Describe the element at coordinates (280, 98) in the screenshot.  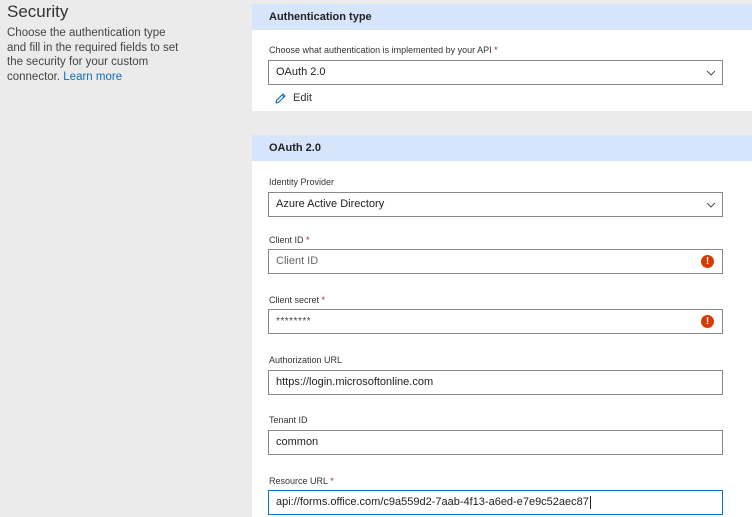
I see `pencil-icon` at that location.